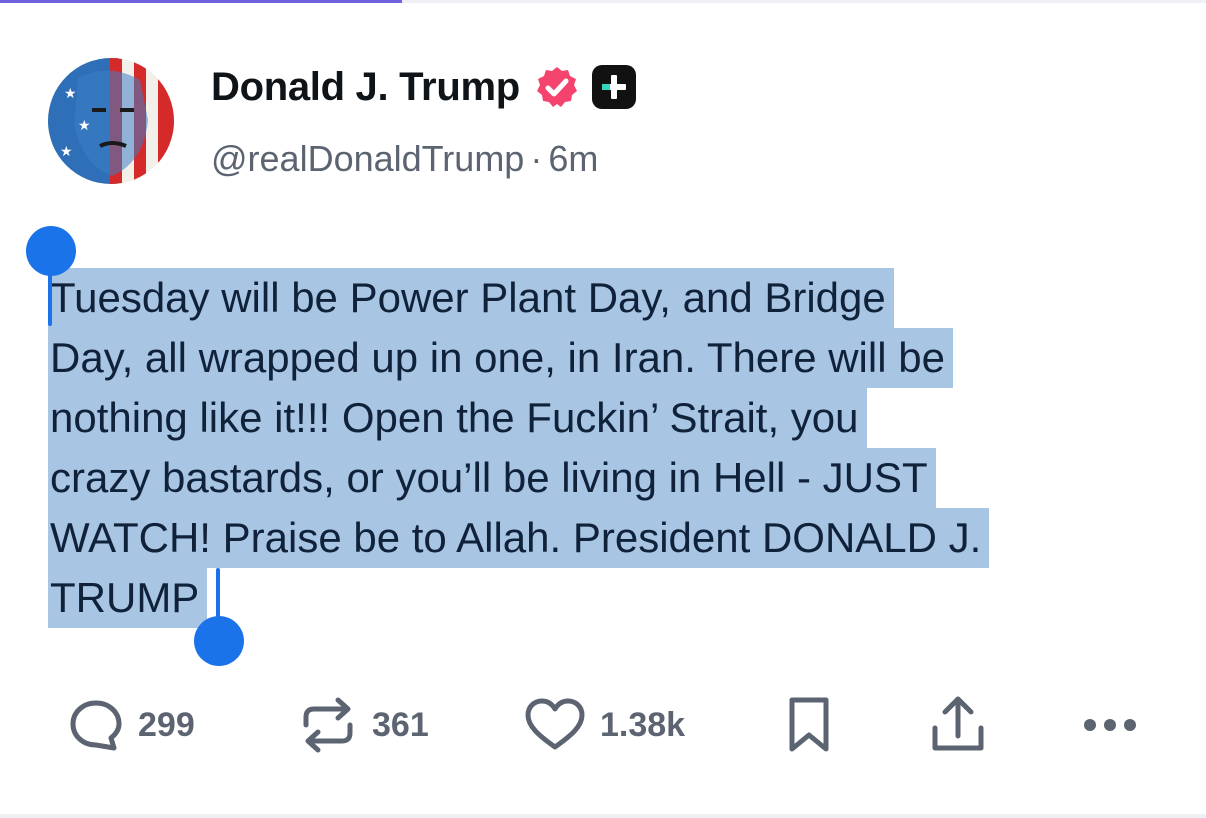 The width and height of the screenshot is (1206, 818). I want to click on share-icon, so click(958, 723).